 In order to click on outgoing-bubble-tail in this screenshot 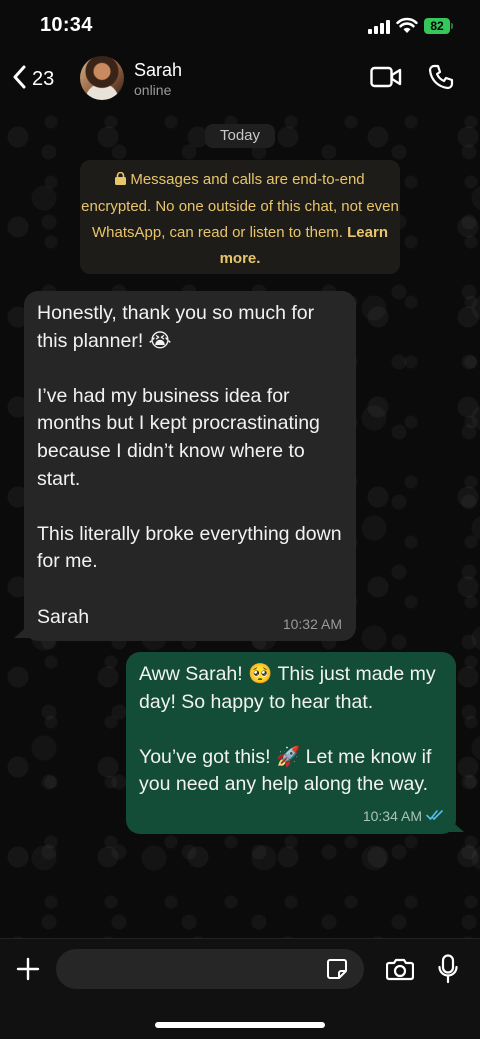, I will do `click(456, 825)`.